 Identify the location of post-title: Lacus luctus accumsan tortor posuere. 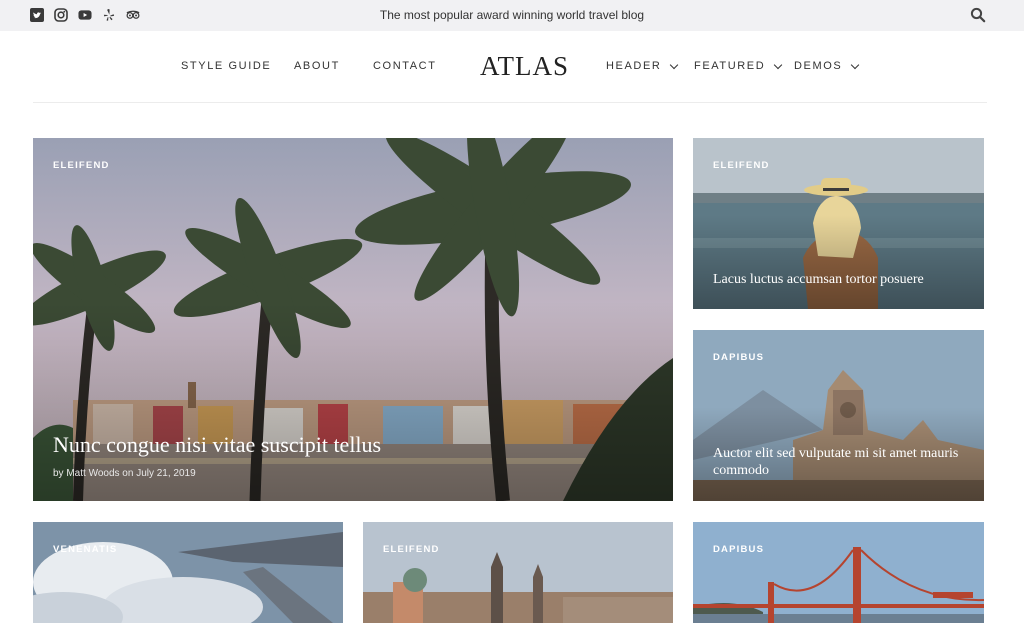
(839, 280).